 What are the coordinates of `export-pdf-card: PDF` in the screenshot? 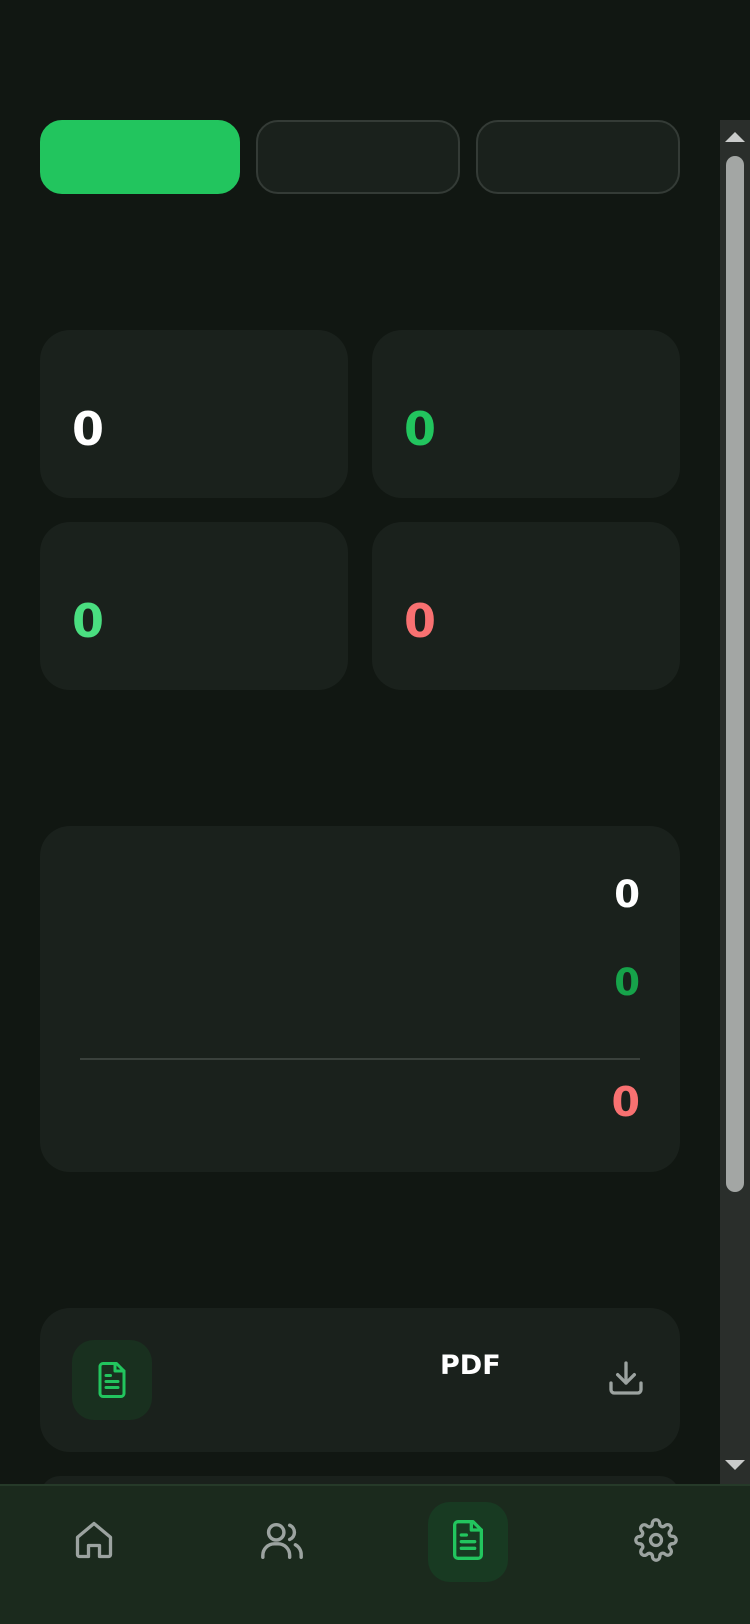 It's located at (360, 1380).